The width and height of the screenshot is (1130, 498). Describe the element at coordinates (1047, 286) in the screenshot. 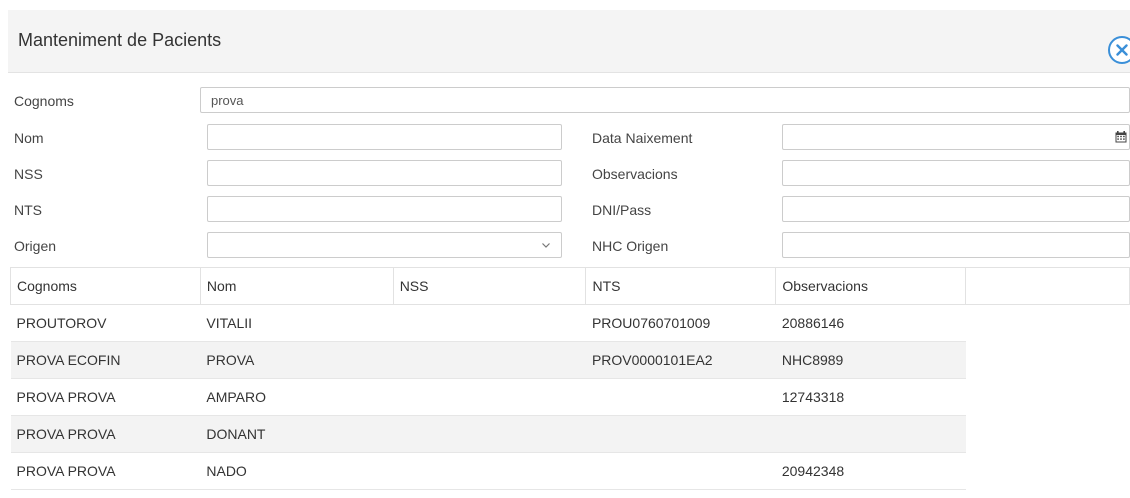

I see `column-header-empty` at that location.